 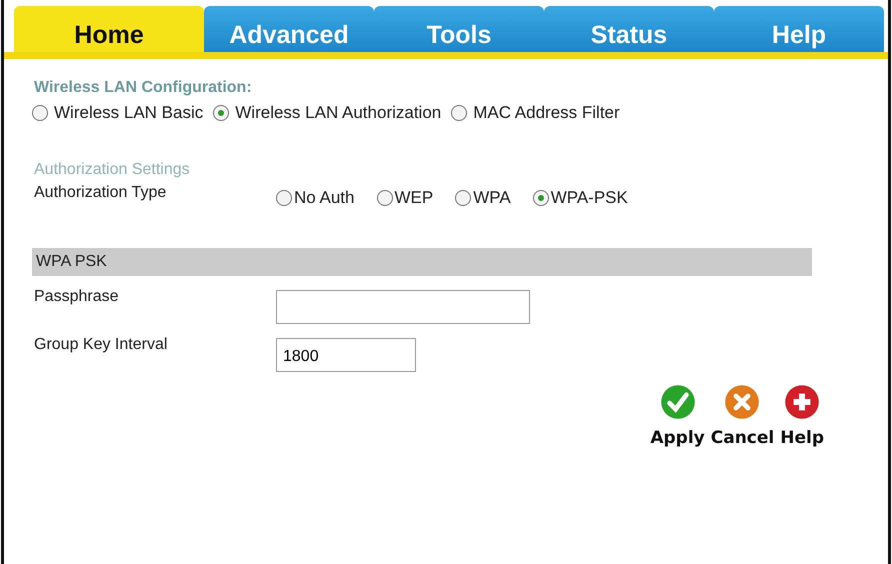 I want to click on plus-icon, so click(x=802, y=402).